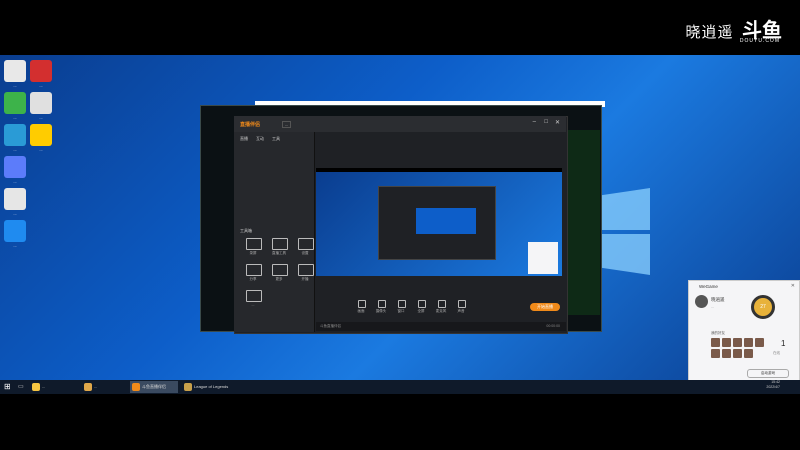  I want to click on status-time: 00:00:00, so click(553, 326).